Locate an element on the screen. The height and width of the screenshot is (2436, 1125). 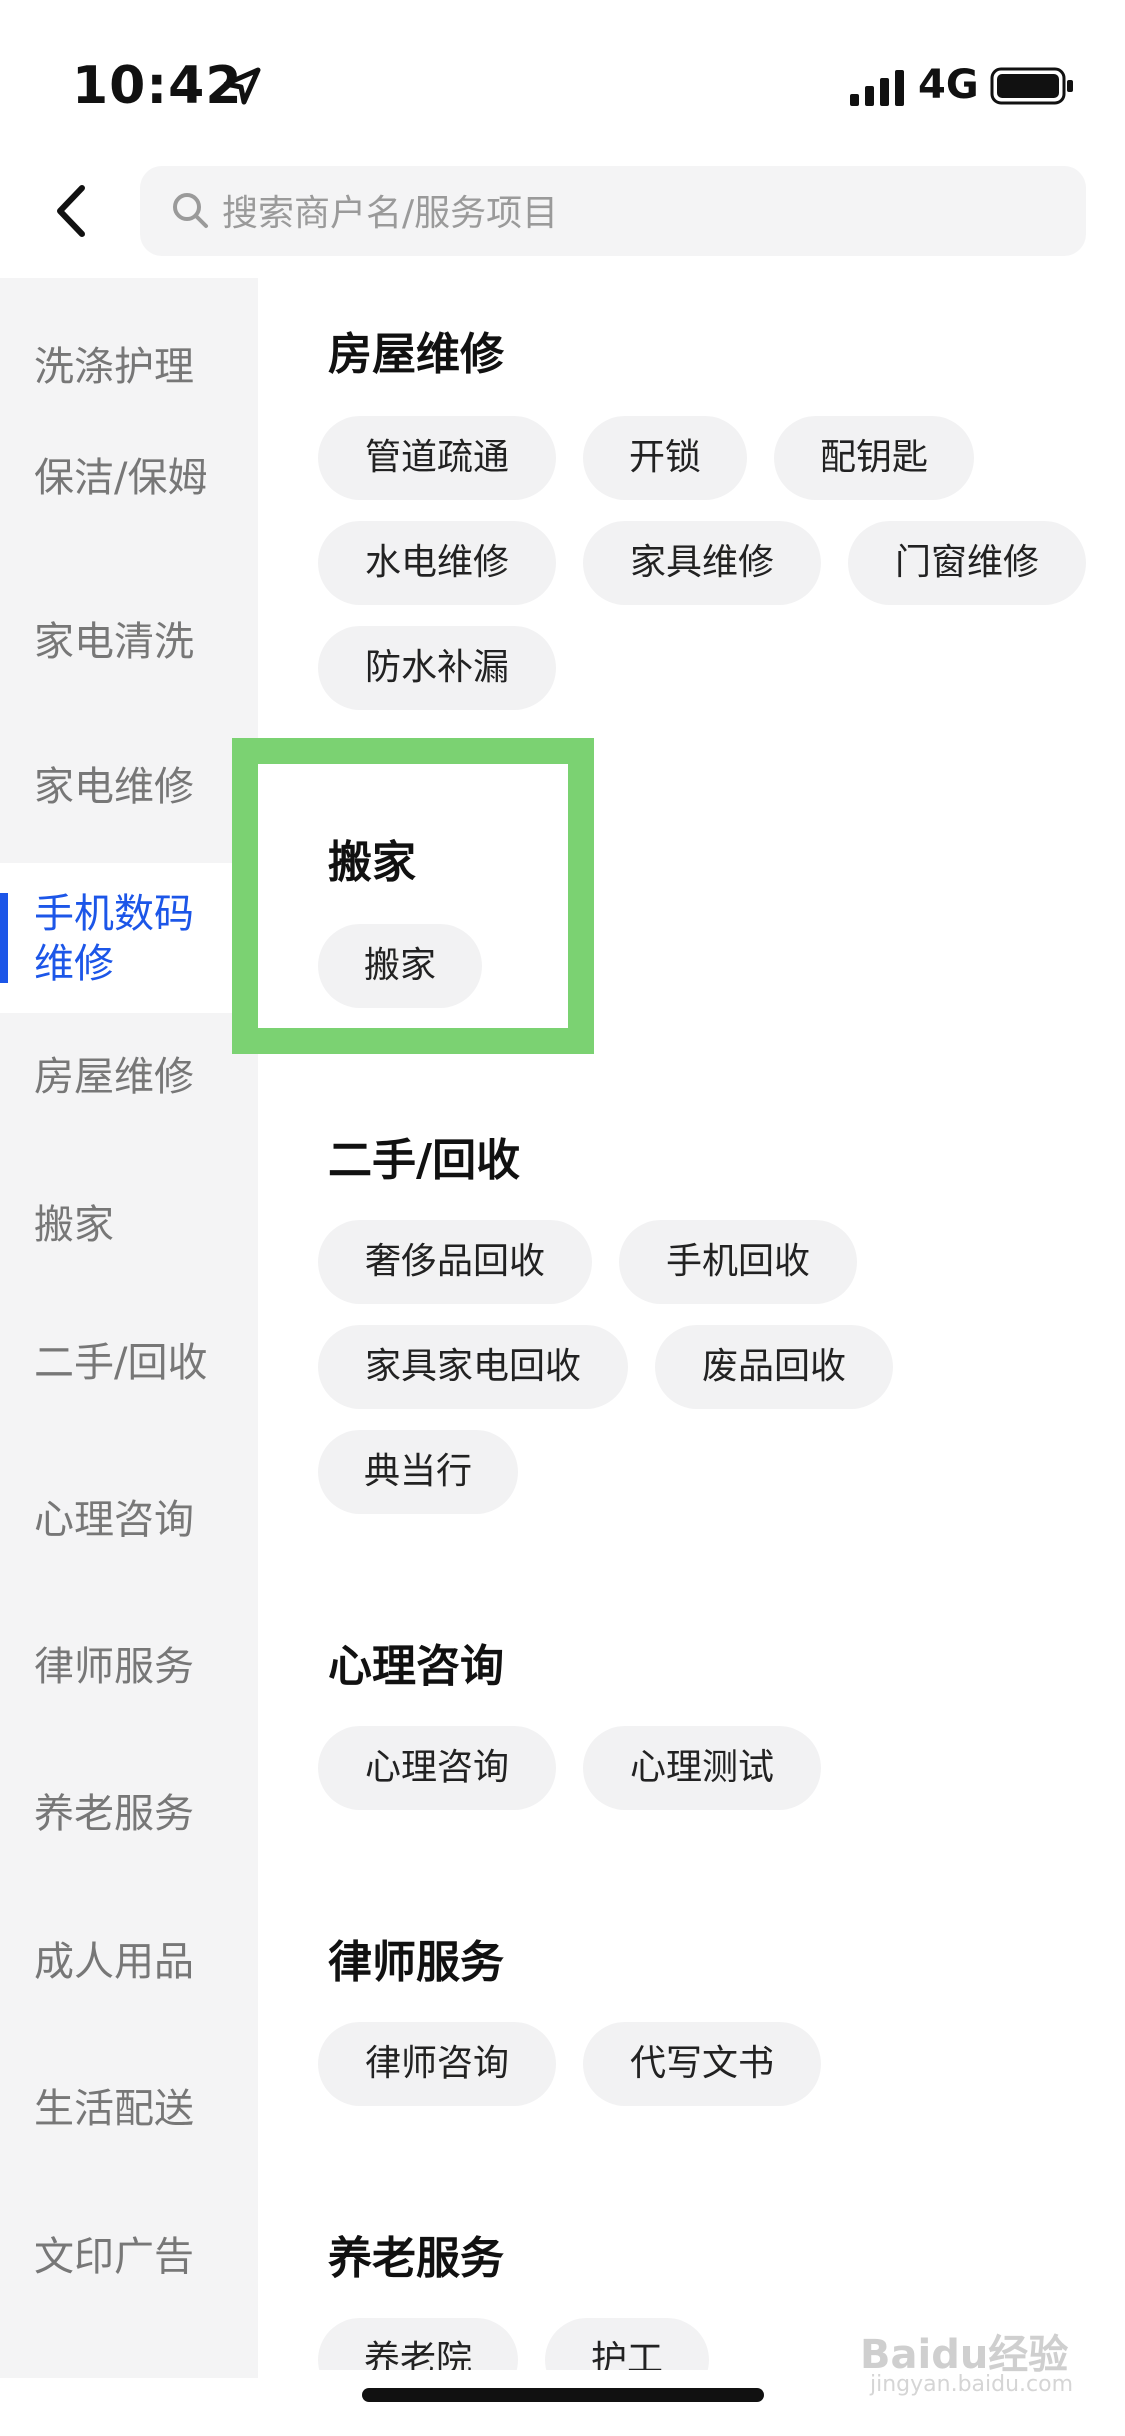
sidebar-item-laundry: 洗涤护理 is located at coordinates (129, 368).